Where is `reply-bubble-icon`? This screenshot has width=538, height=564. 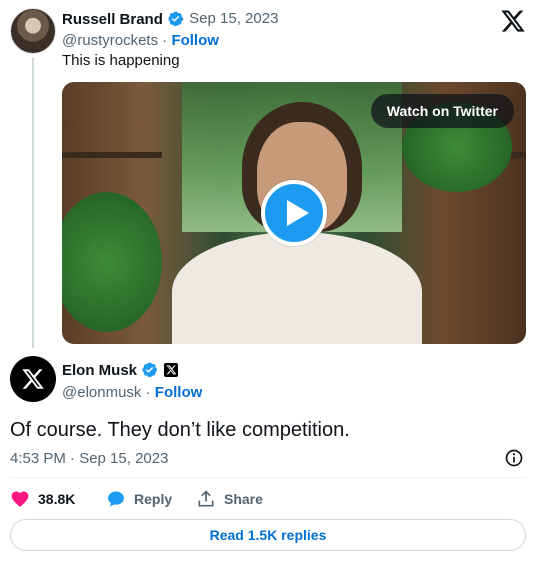 reply-bubble-icon is located at coordinates (116, 499).